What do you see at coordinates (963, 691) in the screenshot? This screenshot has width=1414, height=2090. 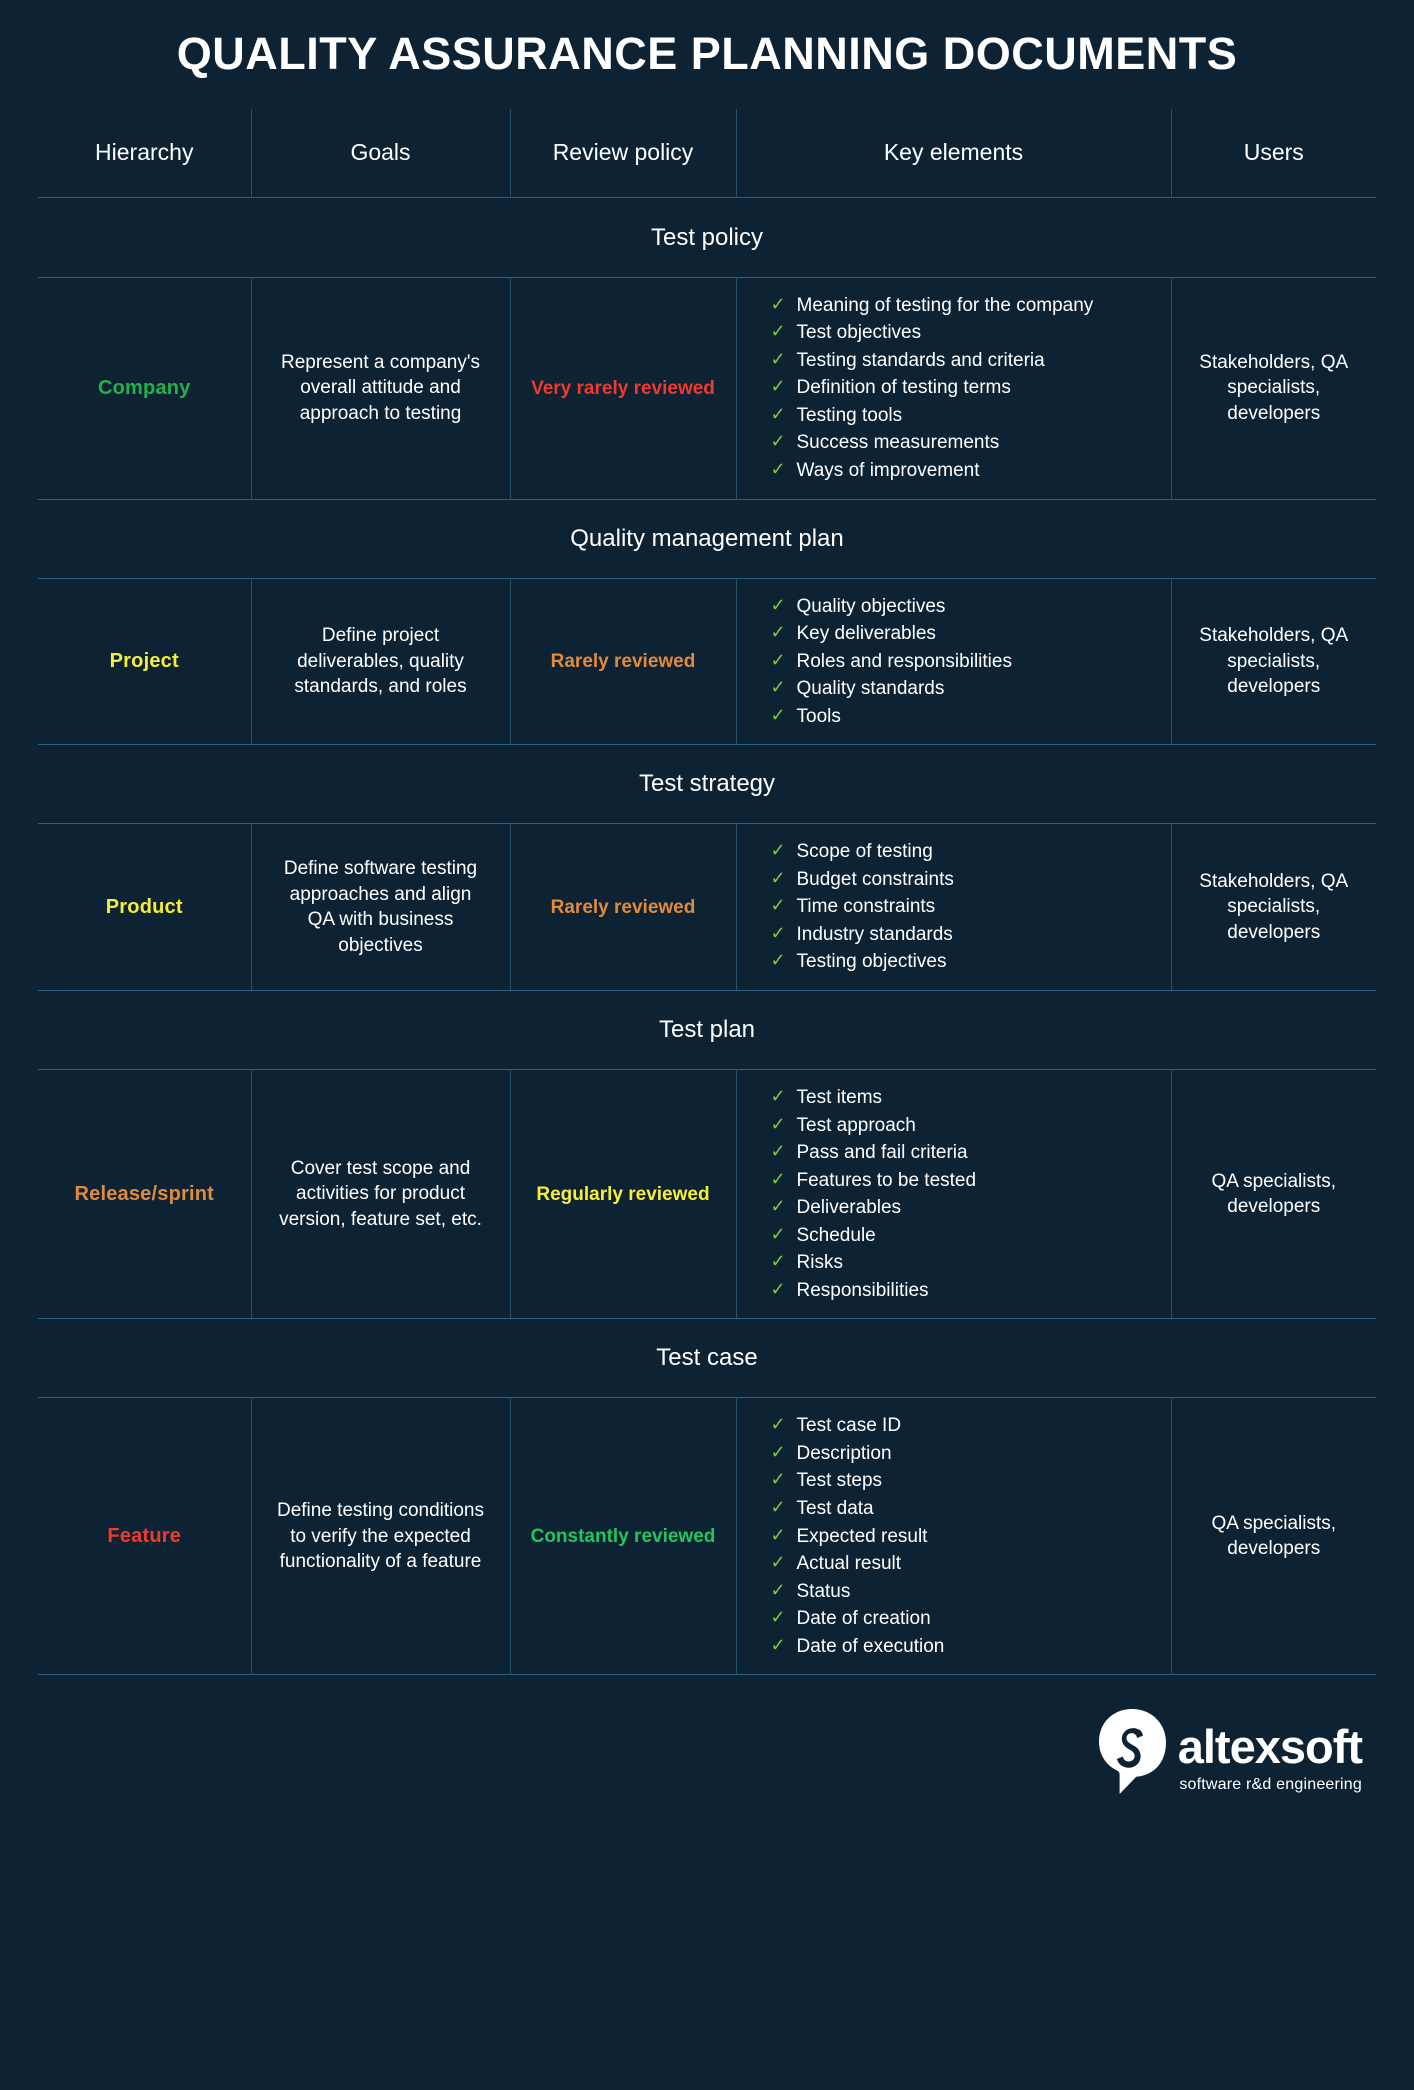 I see `key-element-item: ✓ Quality standards` at bounding box center [963, 691].